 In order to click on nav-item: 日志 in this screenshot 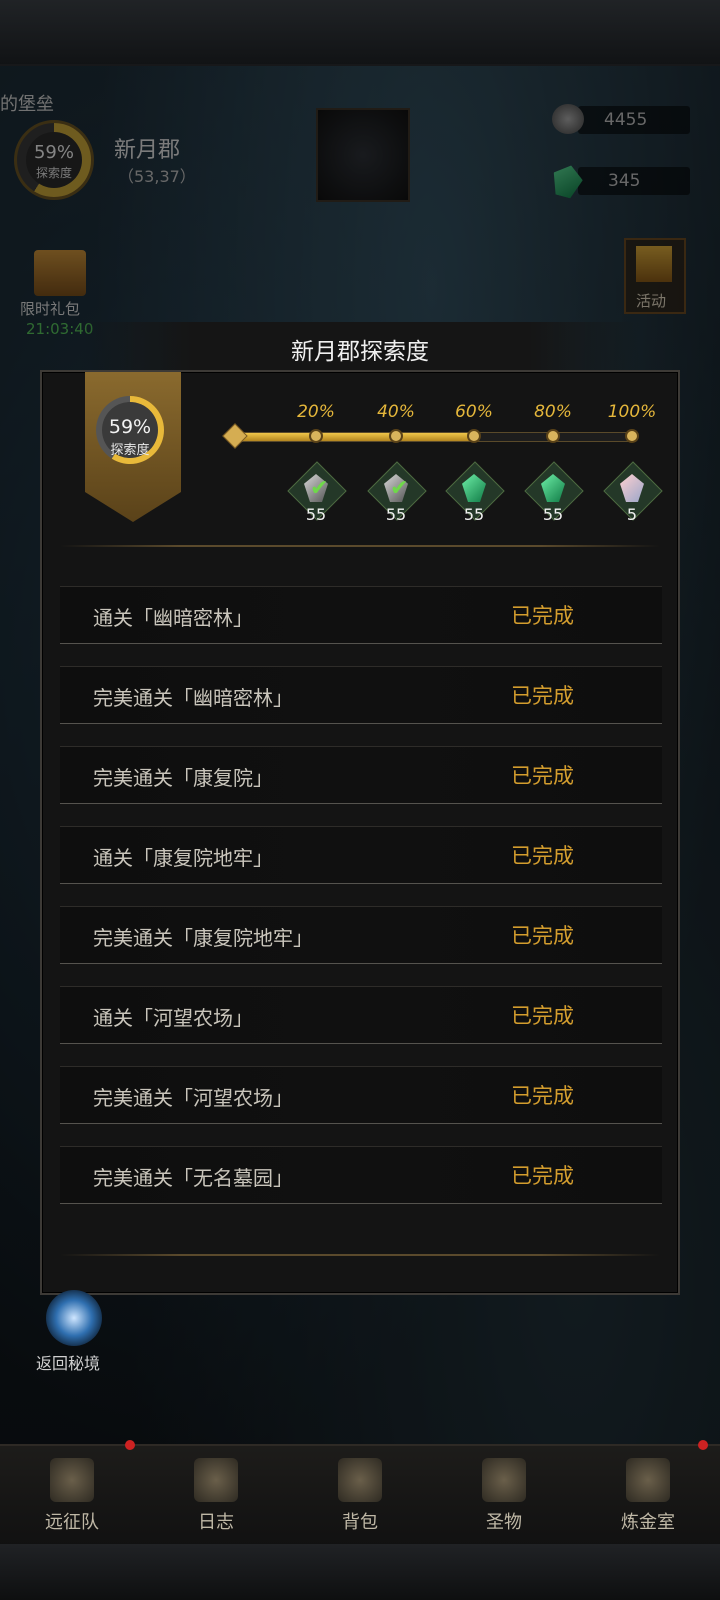, I will do `click(216, 1494)`.